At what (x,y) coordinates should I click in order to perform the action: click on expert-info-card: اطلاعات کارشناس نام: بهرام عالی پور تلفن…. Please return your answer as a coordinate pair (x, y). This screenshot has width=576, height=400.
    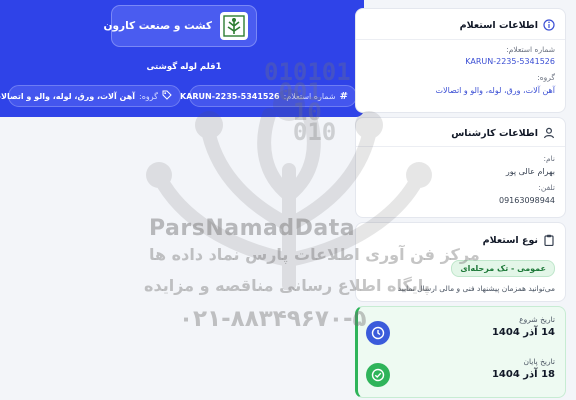
    Looking at the image, I should click on (461, 167).